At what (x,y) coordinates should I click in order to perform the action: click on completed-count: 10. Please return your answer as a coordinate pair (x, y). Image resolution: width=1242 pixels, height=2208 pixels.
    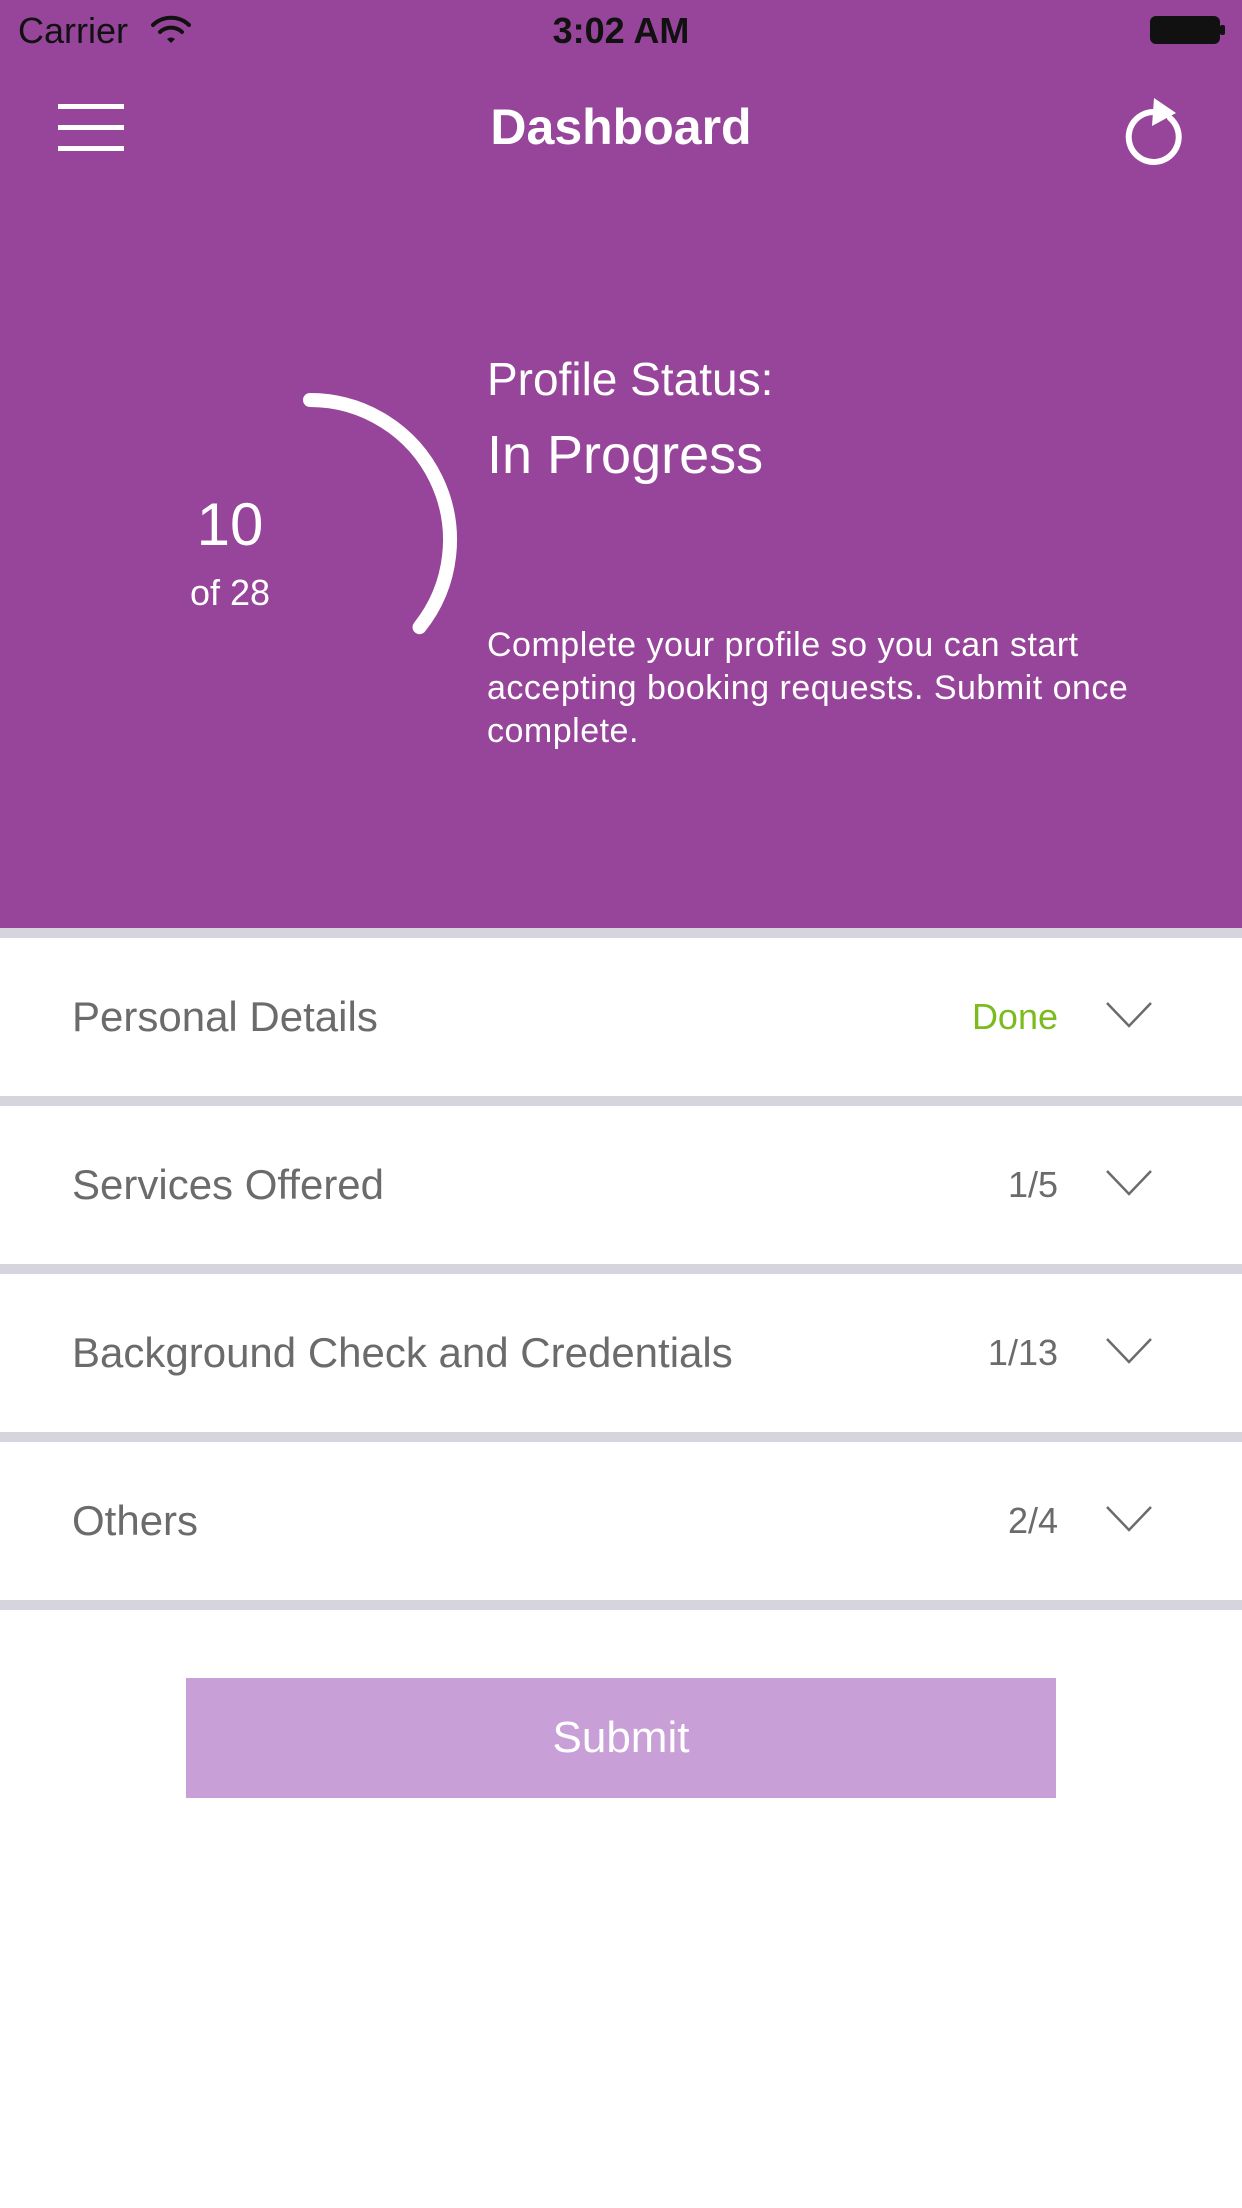
    Looking at the image, I should click on (230, 524).